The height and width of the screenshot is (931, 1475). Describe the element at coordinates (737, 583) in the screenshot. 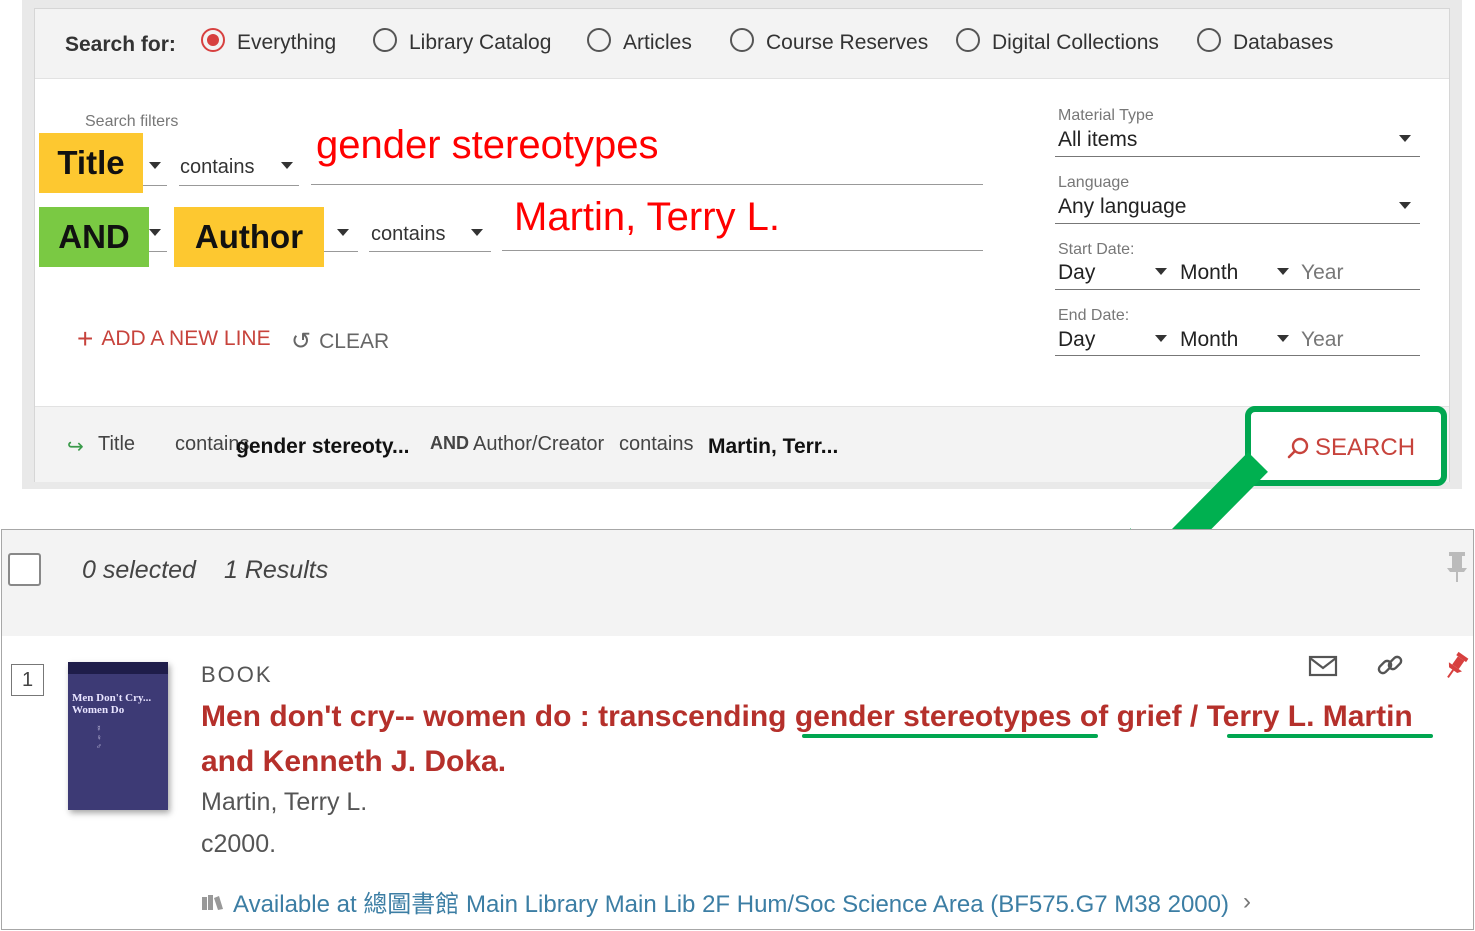

I see `results-header: 0 selected 1 Results` at that location.